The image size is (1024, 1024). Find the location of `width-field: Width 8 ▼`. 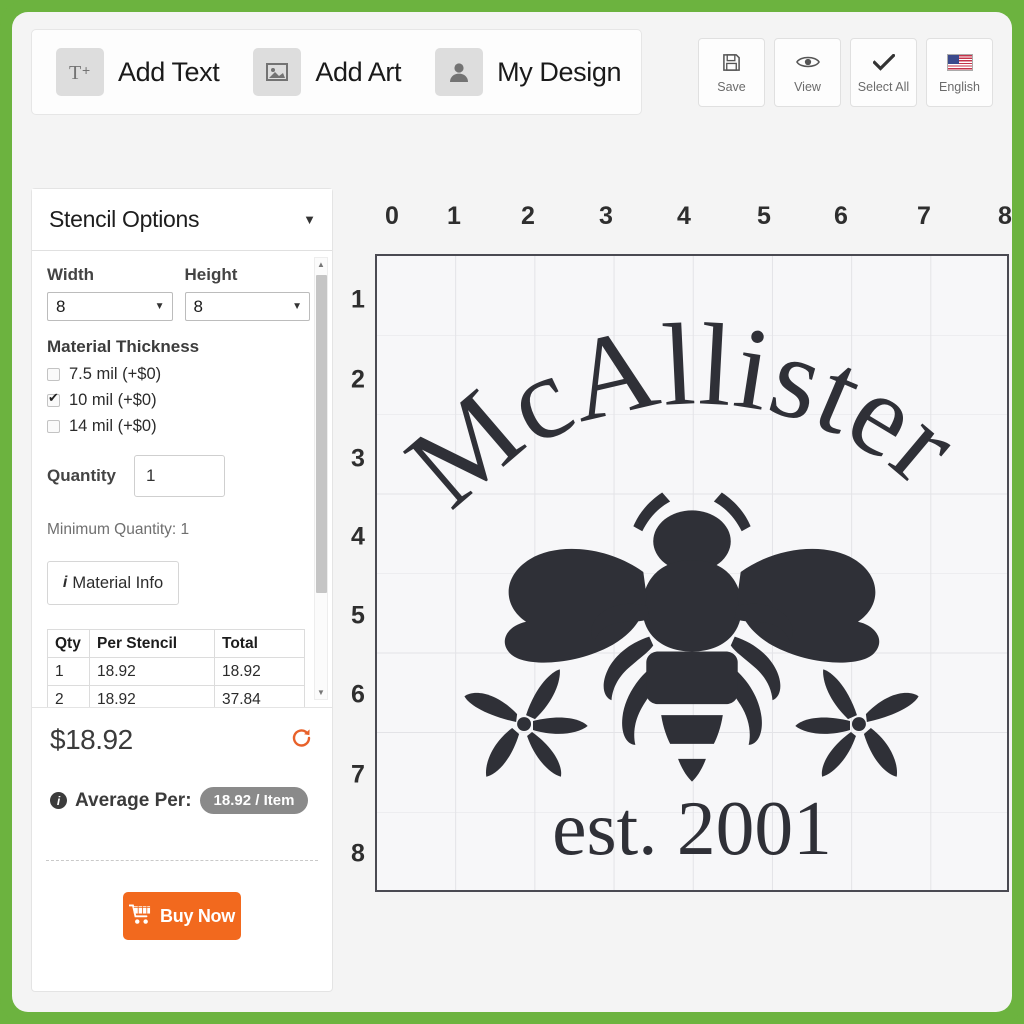

width-field: Width 8 ▼ is located at coordinates (110, 293).